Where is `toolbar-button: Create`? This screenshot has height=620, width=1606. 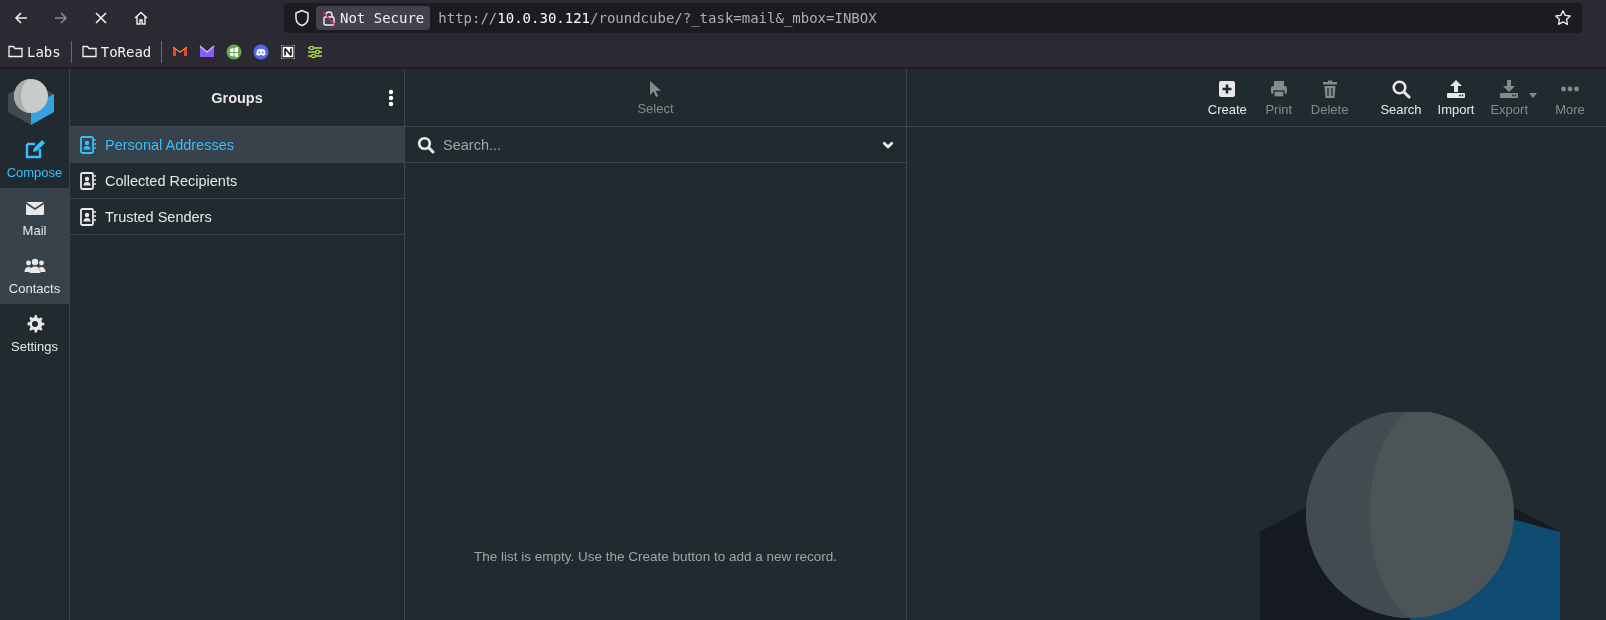
toolbar-button: Create is located at coordinates (1227, 97).